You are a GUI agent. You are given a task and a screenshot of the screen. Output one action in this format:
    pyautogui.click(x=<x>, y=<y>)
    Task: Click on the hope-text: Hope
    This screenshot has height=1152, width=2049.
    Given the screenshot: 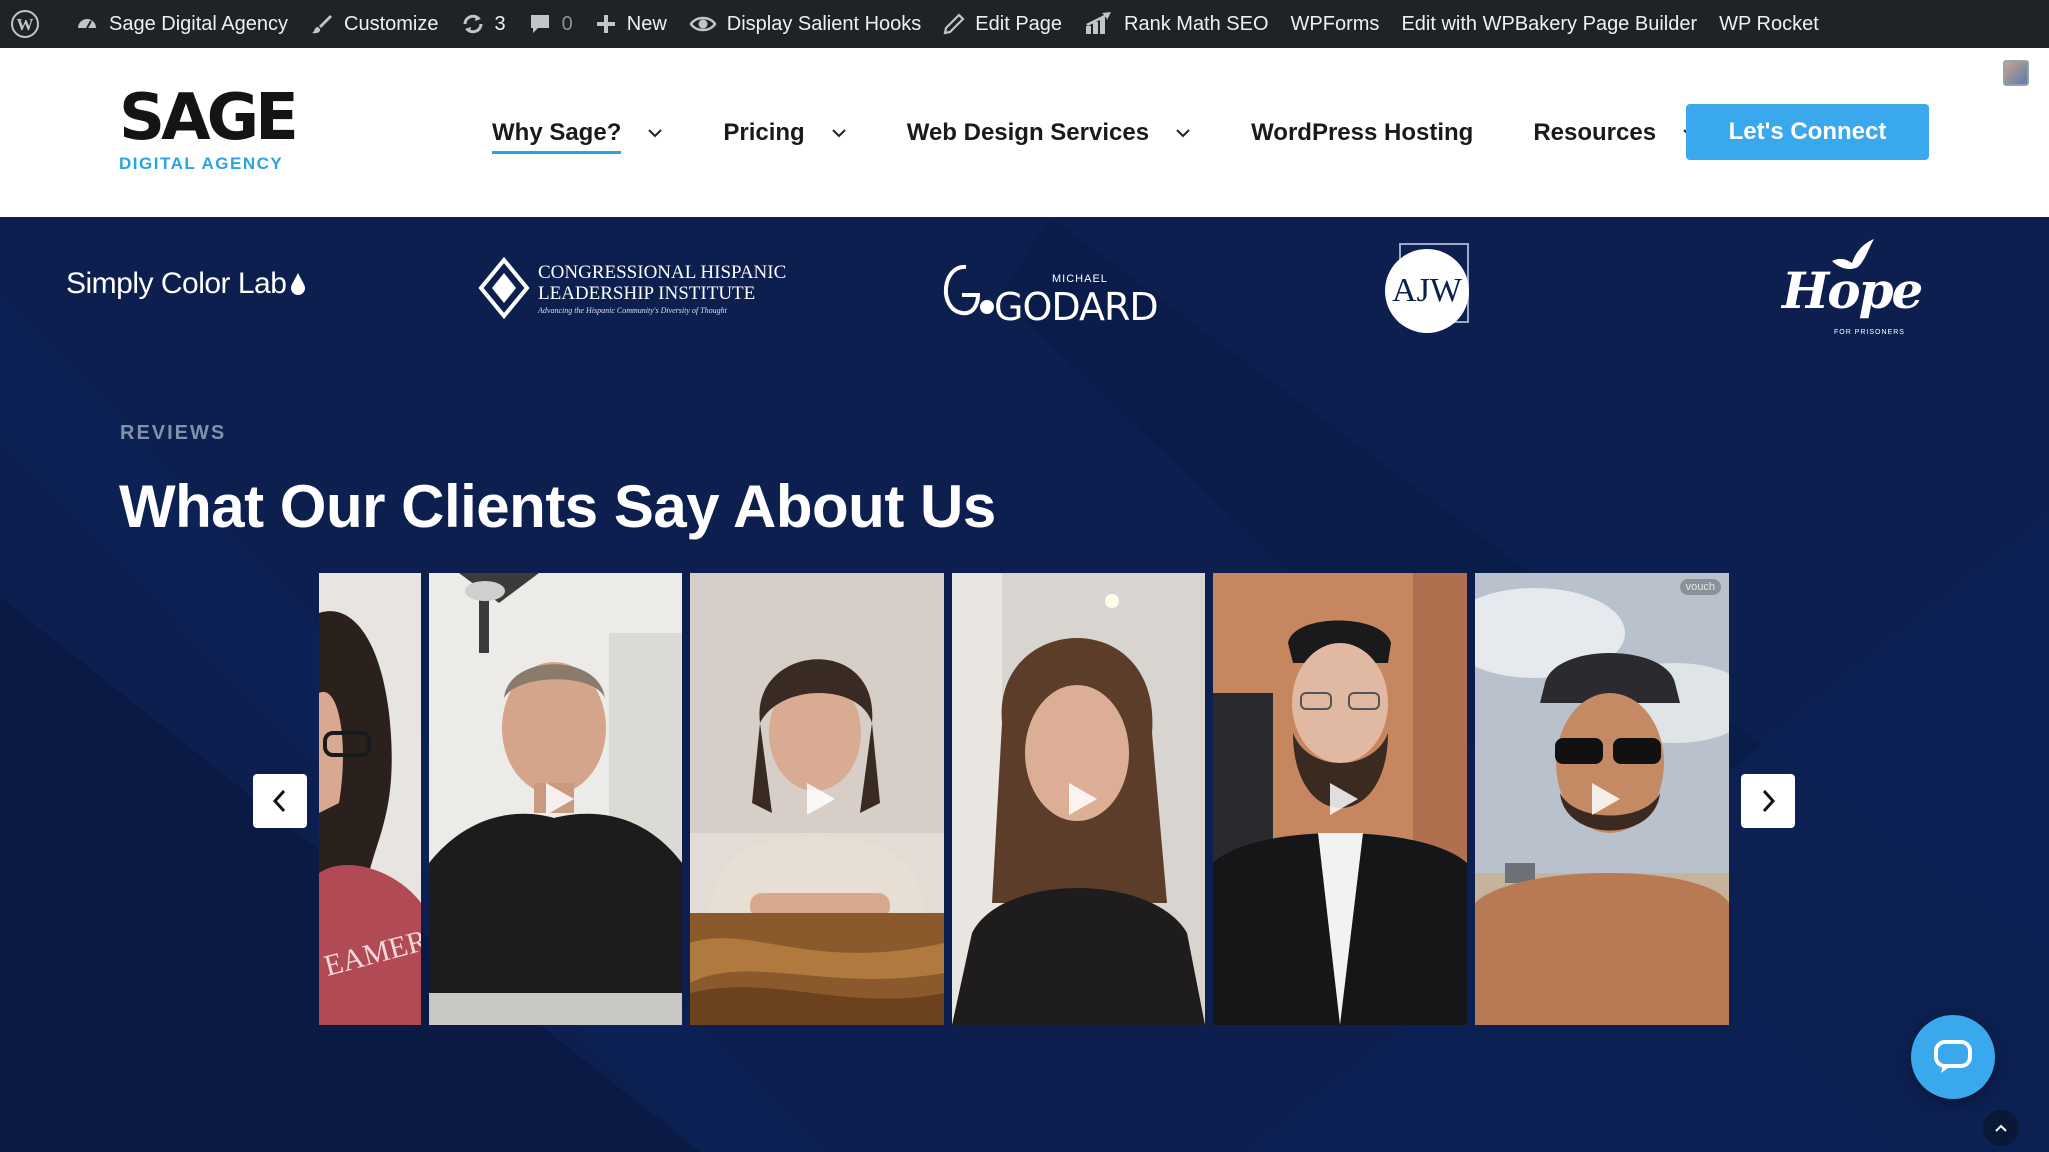 What is the action you would take?
    pyautogui.click(x=1852, y=290)
    